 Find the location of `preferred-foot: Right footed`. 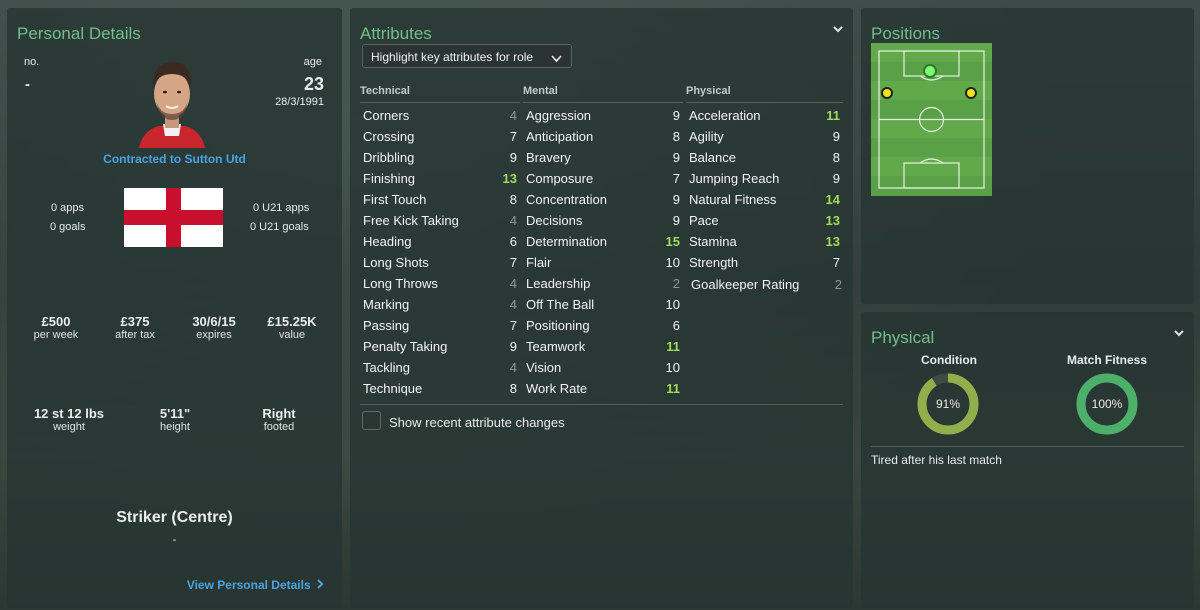

preferred-foot: Right footed is located at coordinates (279, 419).